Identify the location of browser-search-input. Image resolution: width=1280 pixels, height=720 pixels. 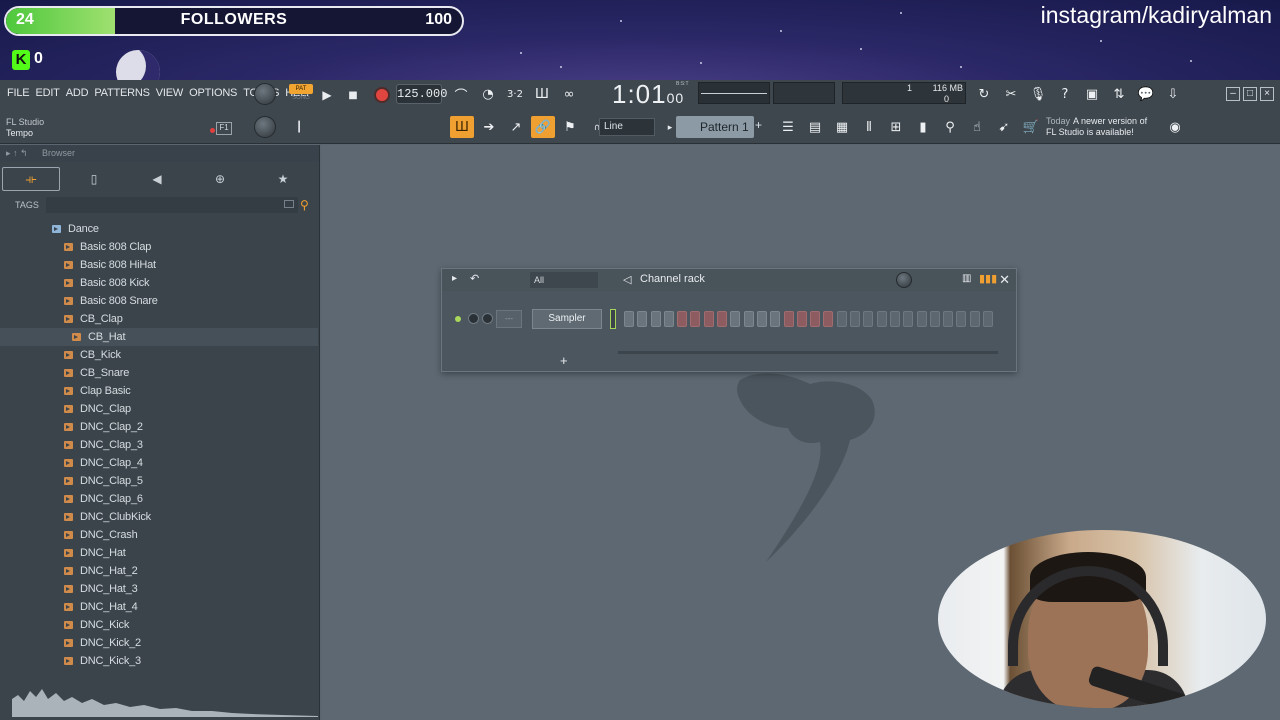
(172, 205).